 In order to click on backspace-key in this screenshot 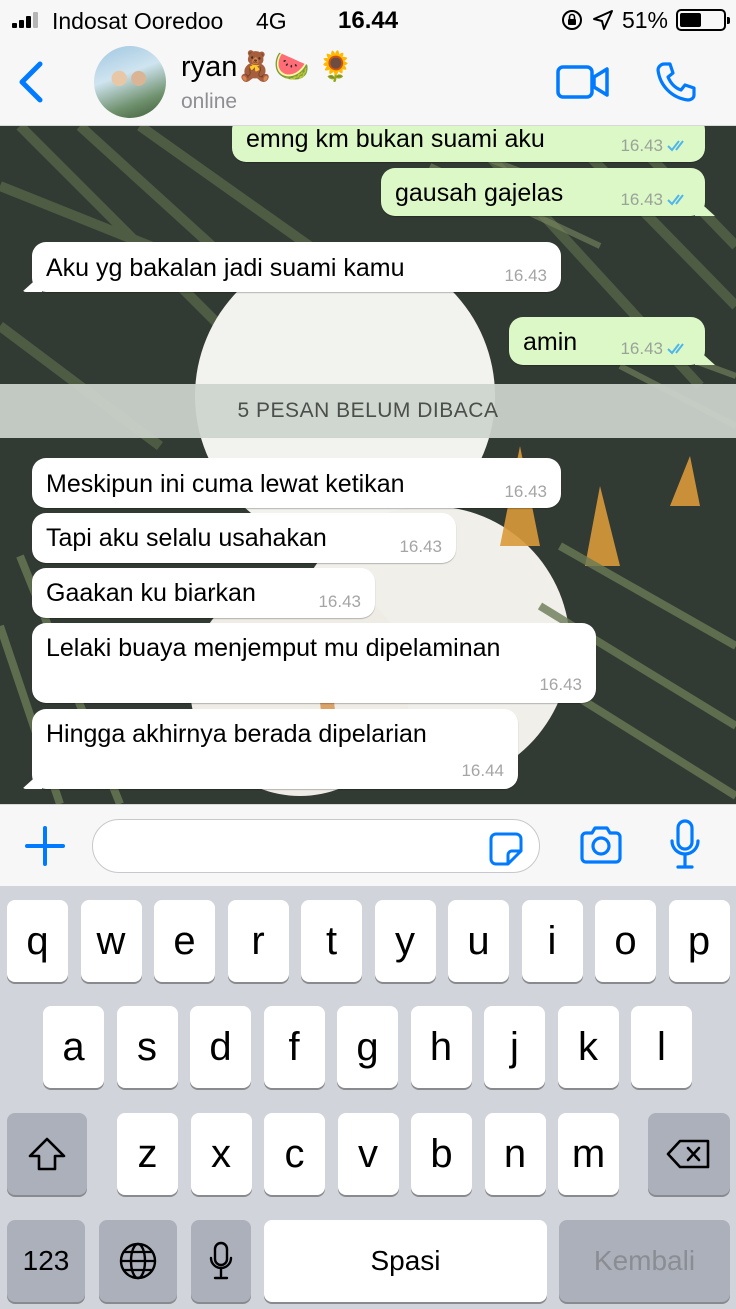, I will do `click(689, 1154)`.